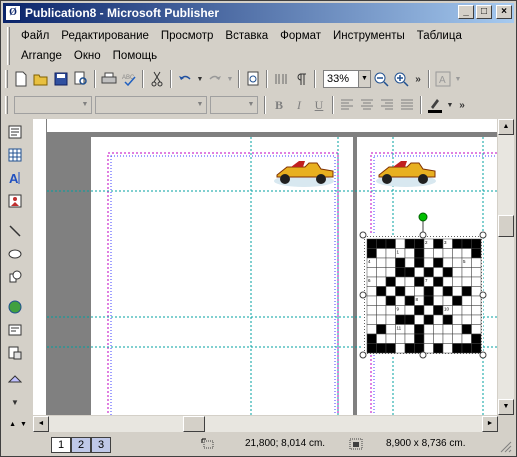 The image size is (517, 457). What do you see at coordinates (129, 79) in the screenshot?
I see `spelling-icon: ABC` at bounding box center [129, 79].